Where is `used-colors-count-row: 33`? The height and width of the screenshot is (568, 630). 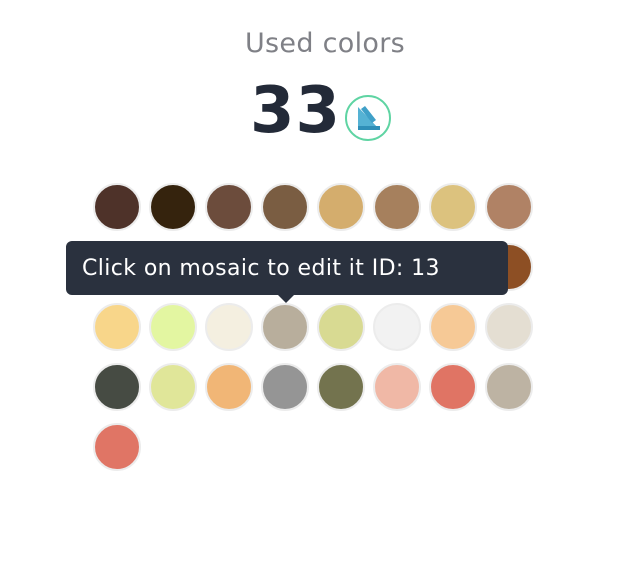
used-colors-count-row: 33 is located at coordinates (295, 111).